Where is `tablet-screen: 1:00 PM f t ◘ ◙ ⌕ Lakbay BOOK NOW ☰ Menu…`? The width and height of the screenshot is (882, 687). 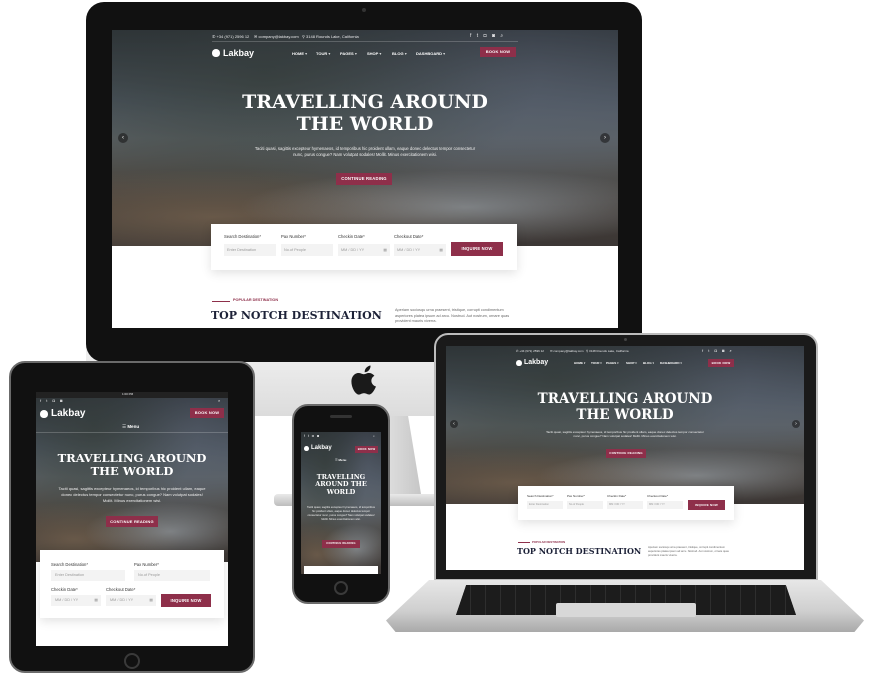
tablet-screen: 1:00 PM f t ◘ ◙ ⌕ Lakbay BOOK NOW ☰ Menu… is located at coordinates (132, 519).